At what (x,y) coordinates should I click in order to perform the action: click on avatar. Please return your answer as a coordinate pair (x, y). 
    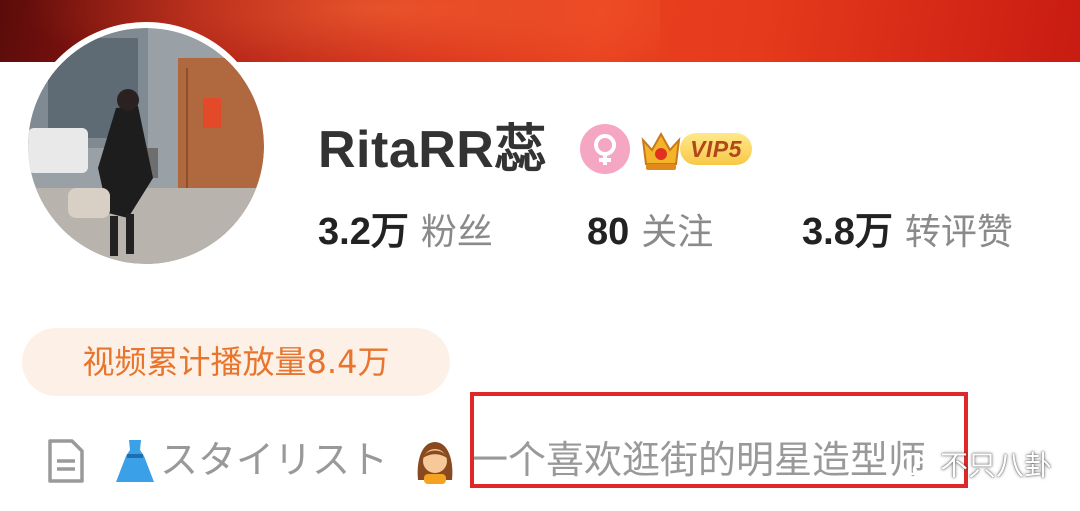
    Looking at the image, I should click on (146, 146).